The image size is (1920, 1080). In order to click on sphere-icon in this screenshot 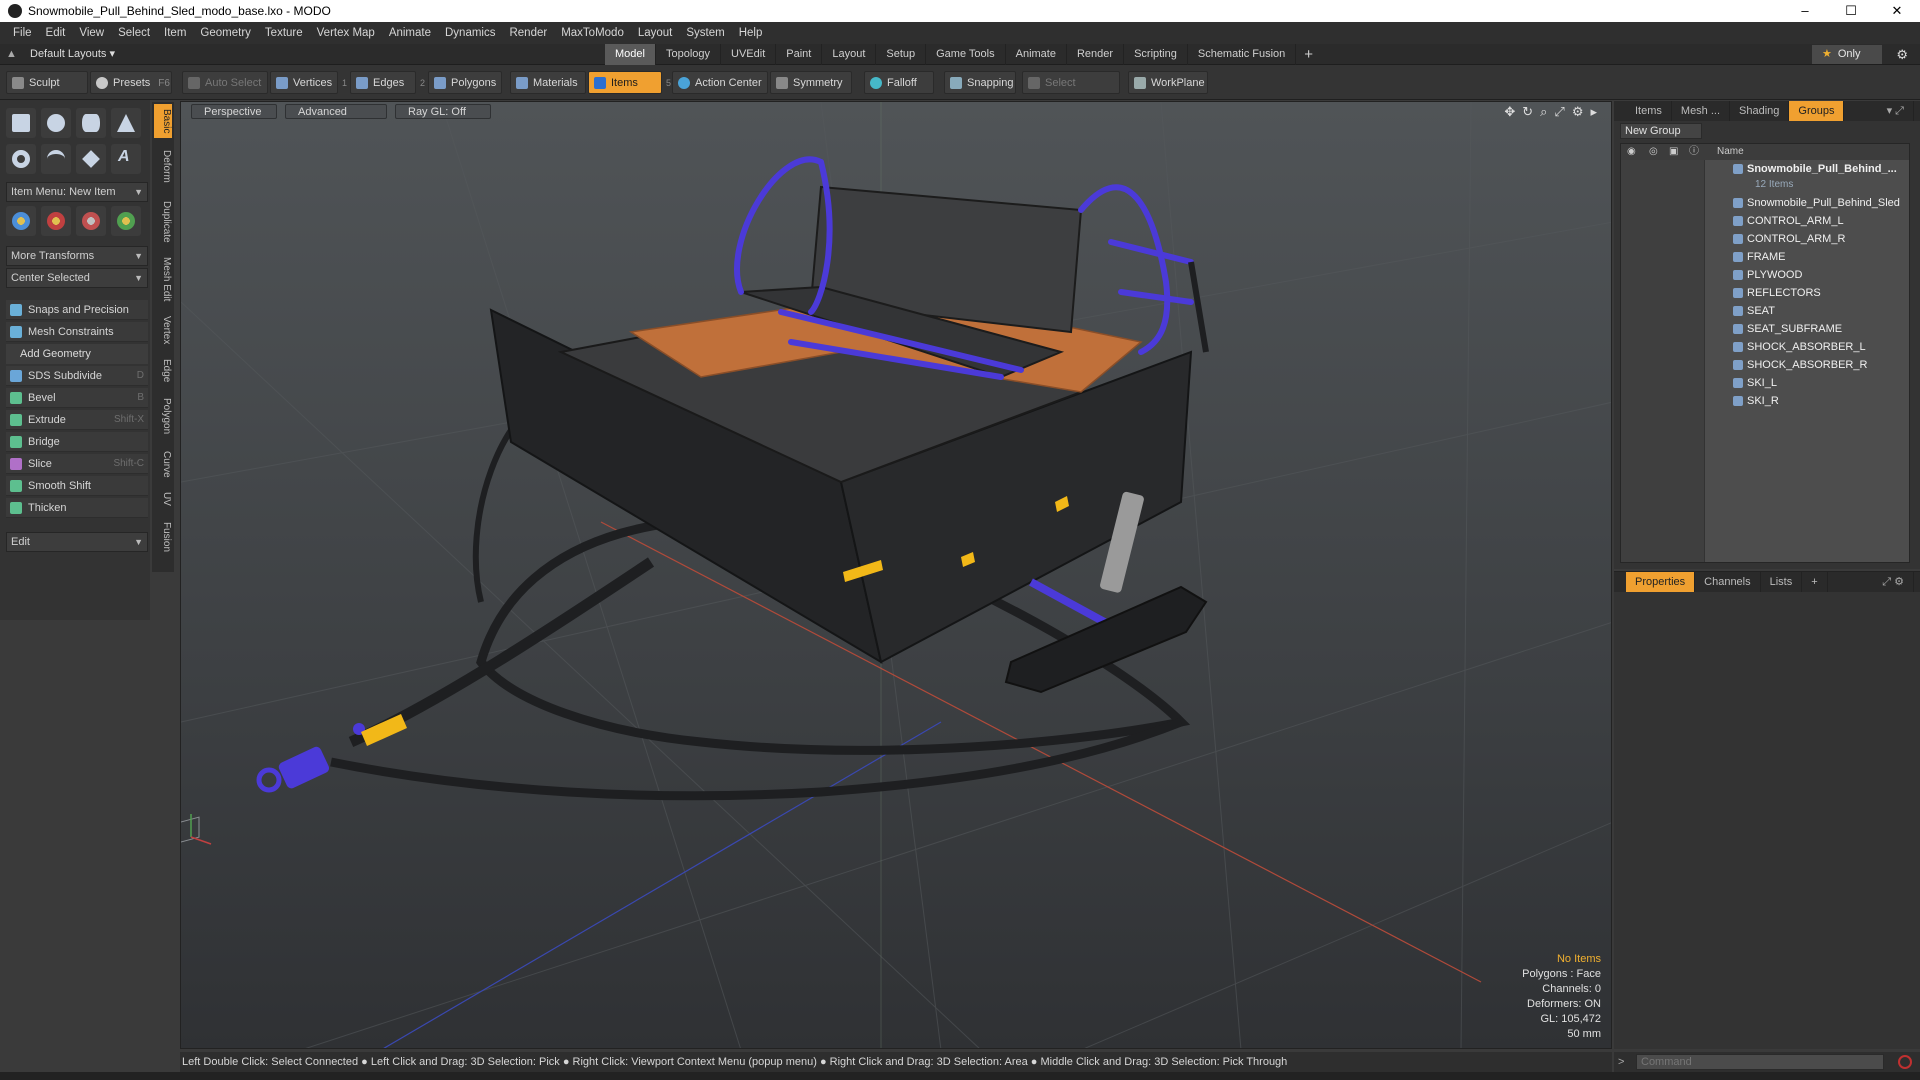, I will do `click(56, 123)`.